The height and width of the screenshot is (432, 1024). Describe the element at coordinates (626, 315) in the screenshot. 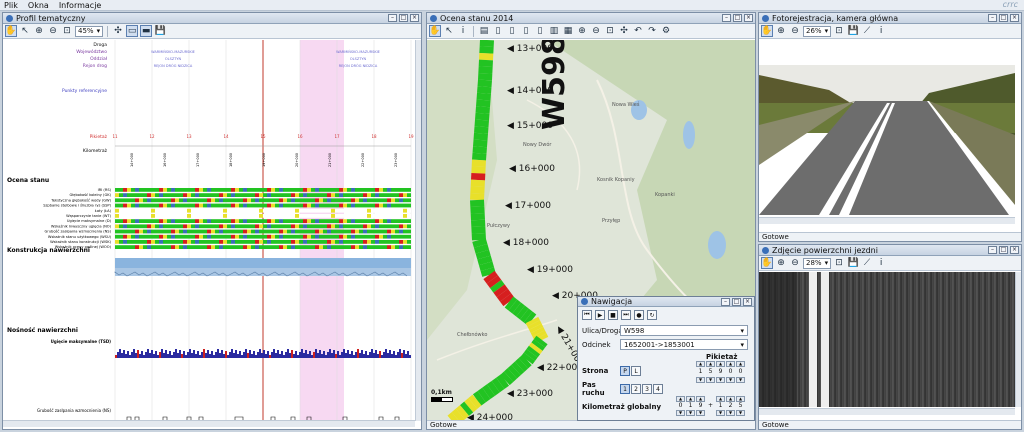

I see `skip-forward-icon: ⏭` at that location.